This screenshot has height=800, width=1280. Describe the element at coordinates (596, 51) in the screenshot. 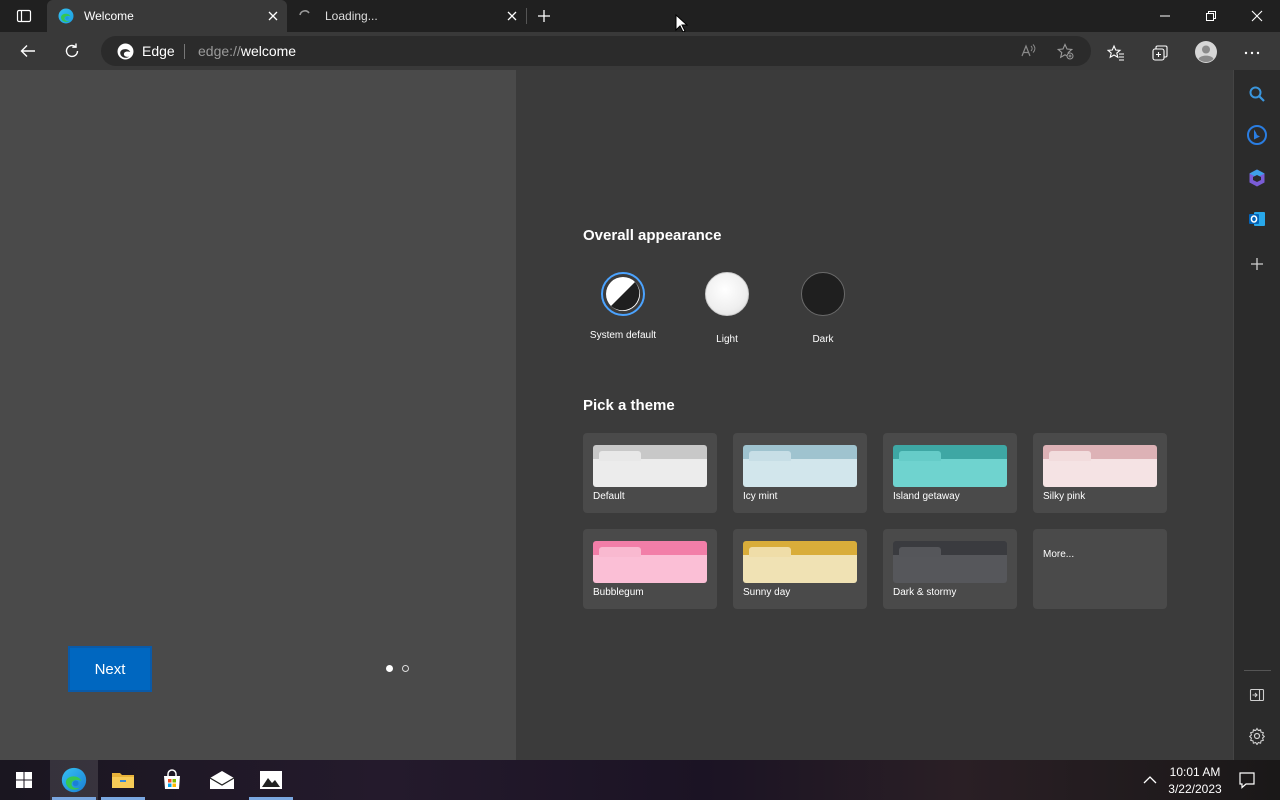

I see `address-bar: Edge edge://welcome` at that location.